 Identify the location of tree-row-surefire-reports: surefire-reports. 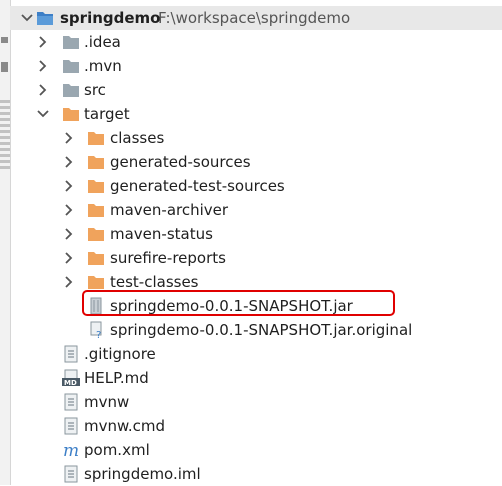
(256, 258).